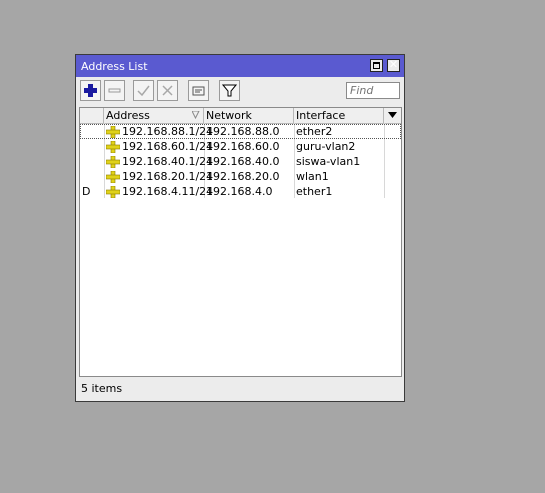 The height and width of the screenshot is (493, 545). I want to click on maximize-button, so click(376, 65).